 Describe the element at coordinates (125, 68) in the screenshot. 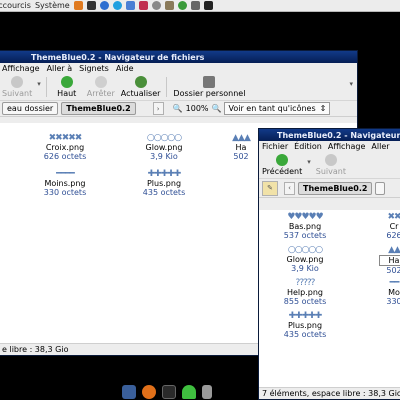

I see `menu-aide: Aide` at that location.